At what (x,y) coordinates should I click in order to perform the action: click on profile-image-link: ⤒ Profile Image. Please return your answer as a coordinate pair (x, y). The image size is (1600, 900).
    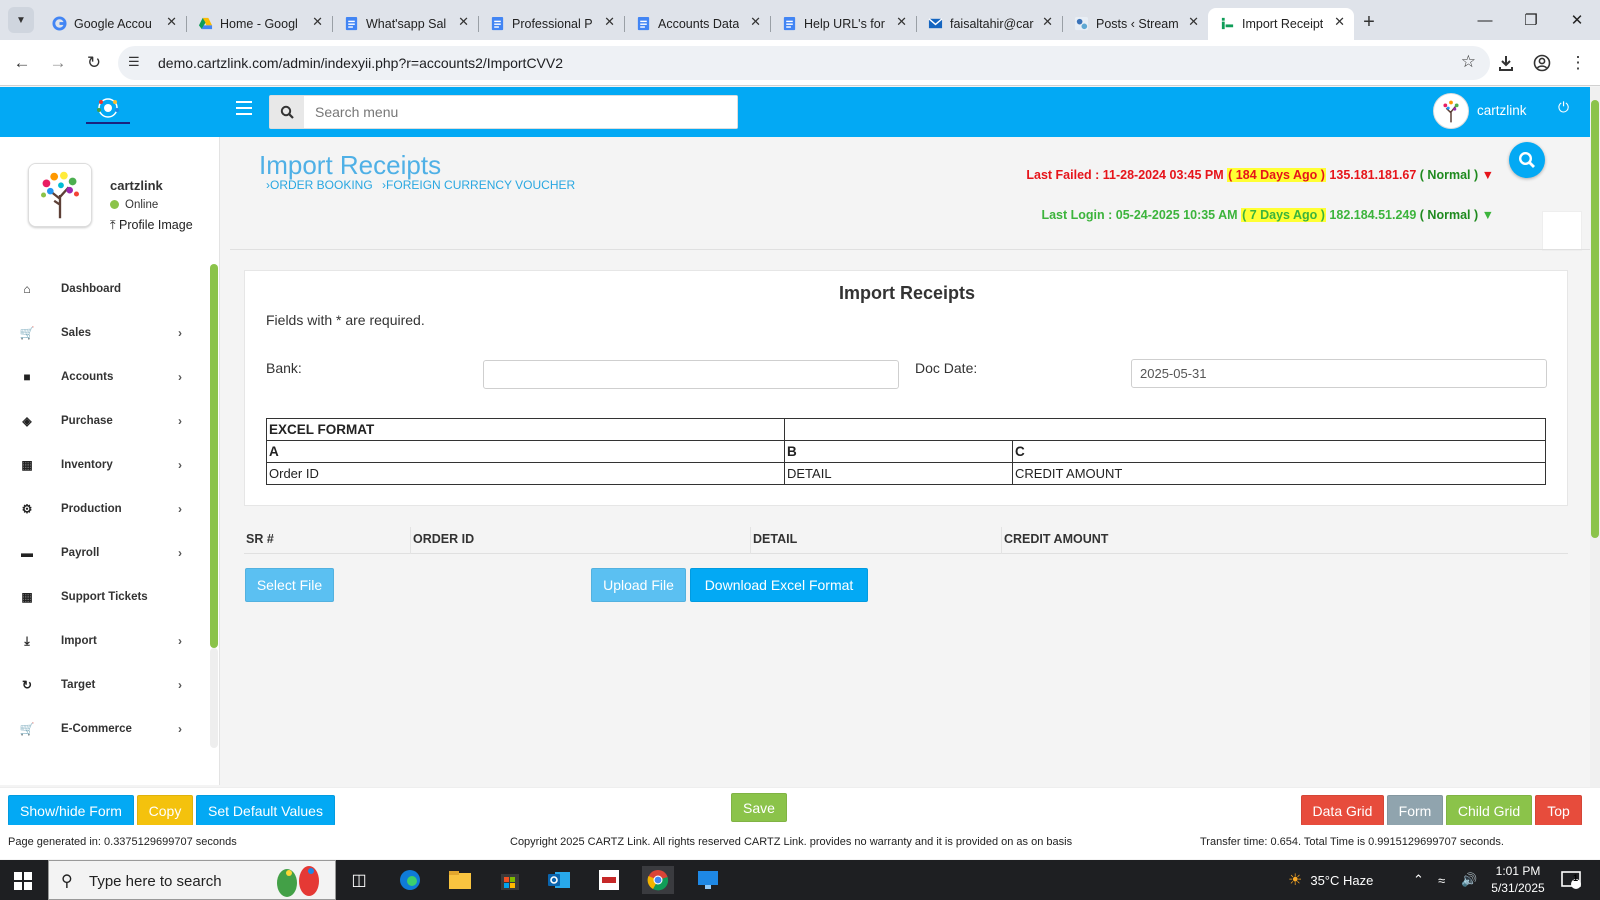
    Looking at the image, I should click on (151, 225).